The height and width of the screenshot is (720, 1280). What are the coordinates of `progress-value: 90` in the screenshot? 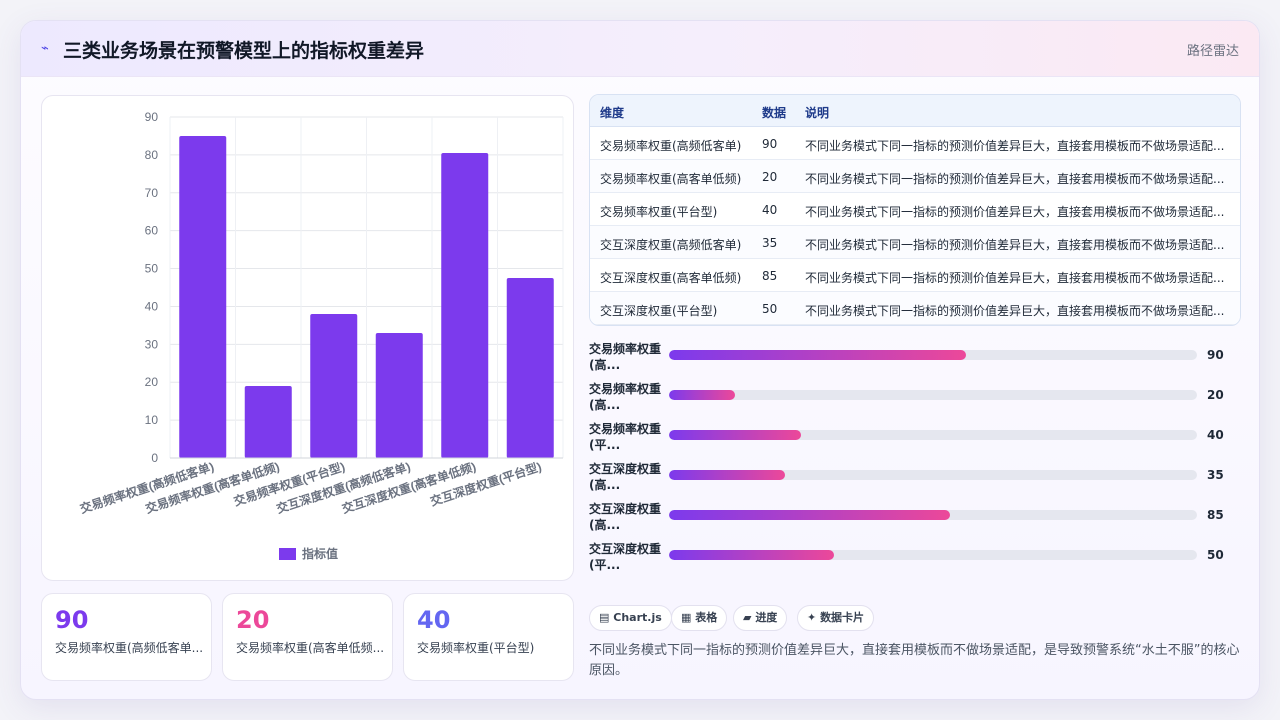 It's located at (1215, 355).